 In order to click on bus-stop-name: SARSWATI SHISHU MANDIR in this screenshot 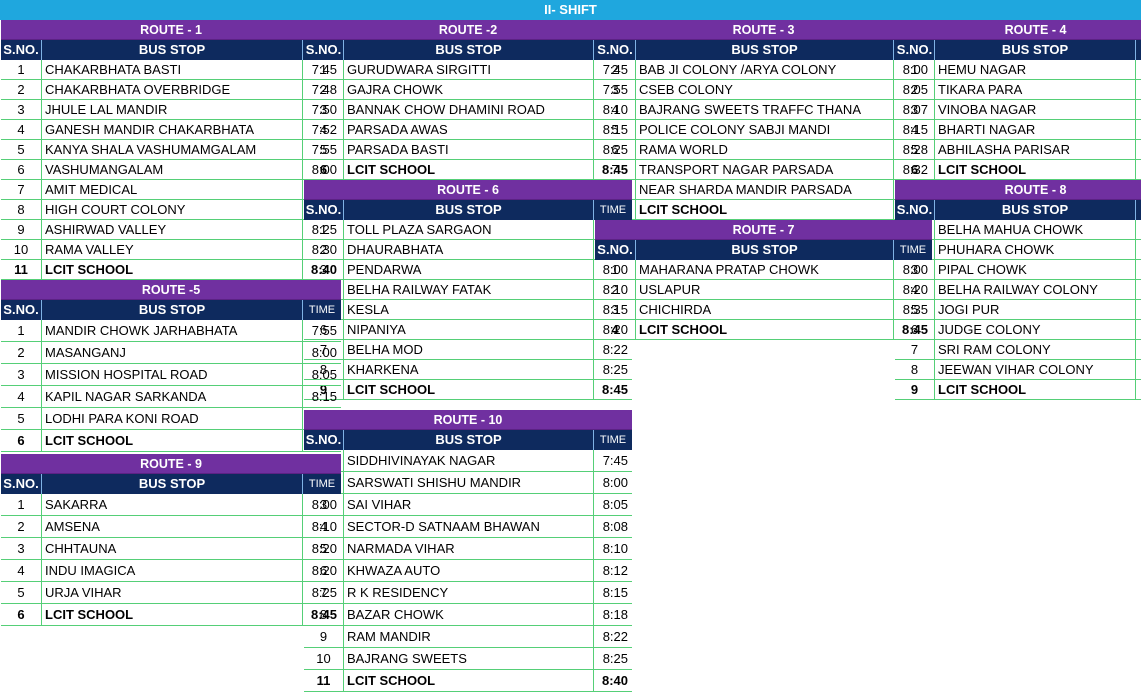, I will do `click(469, 482)`.